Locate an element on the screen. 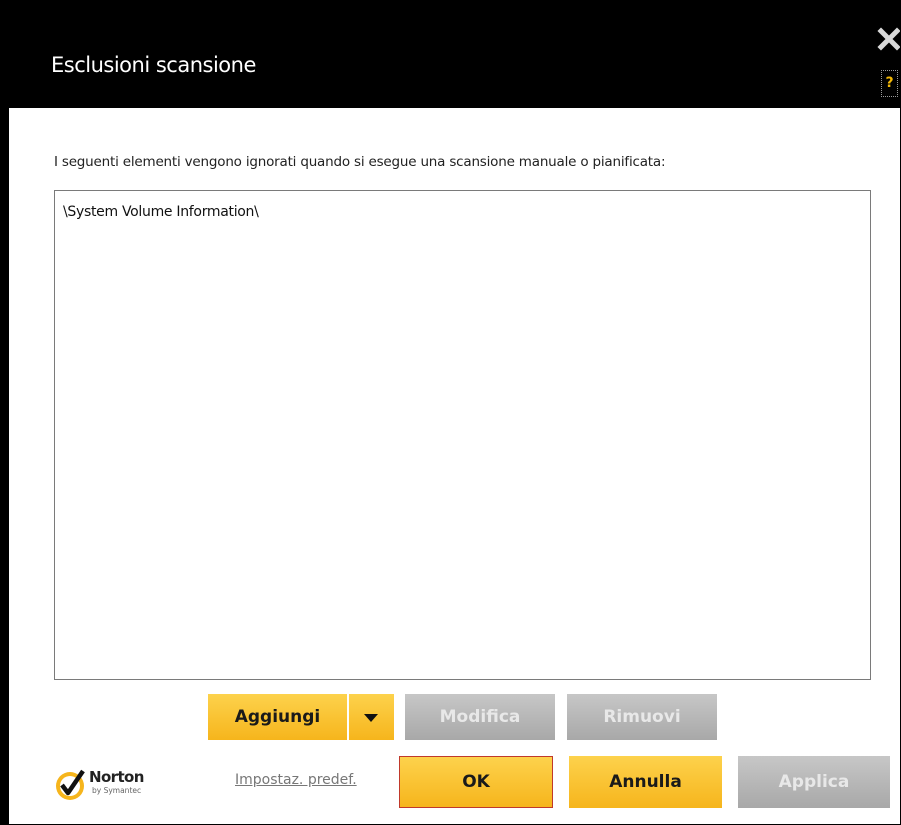 The image size is (901, 825). cancel-button: Annulla is located at coordinates (645, 782).